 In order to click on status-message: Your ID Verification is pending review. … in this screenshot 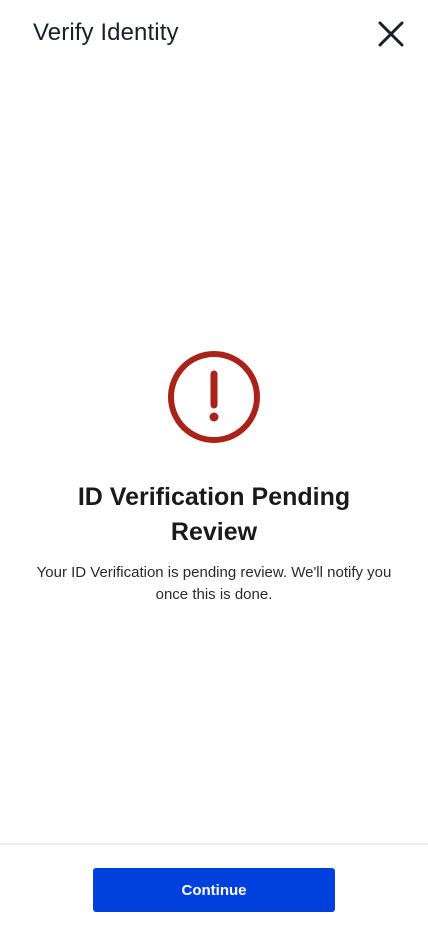, I will do `click(214, 583)`.